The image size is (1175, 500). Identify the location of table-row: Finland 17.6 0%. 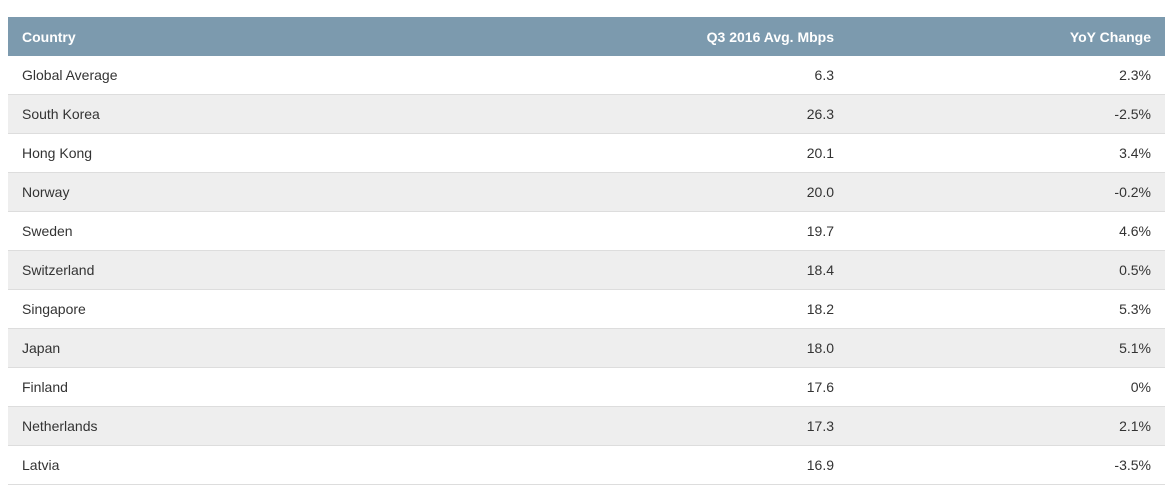
(586, 387).